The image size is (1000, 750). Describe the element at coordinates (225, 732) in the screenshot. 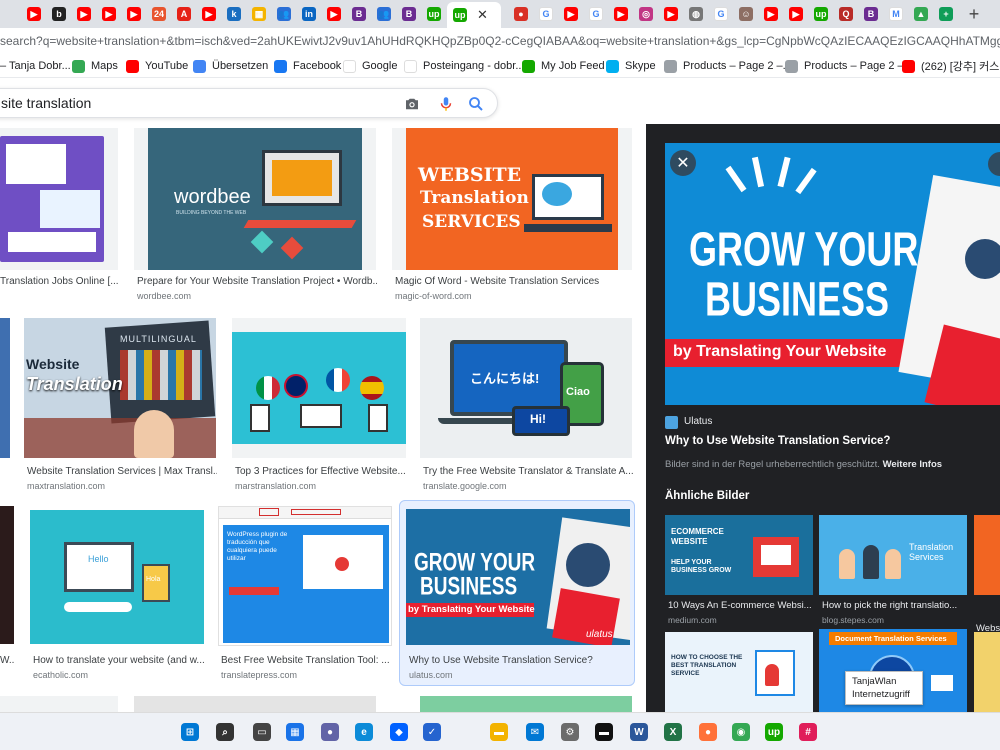

I see `taskbar-app: ⌕` at that location.